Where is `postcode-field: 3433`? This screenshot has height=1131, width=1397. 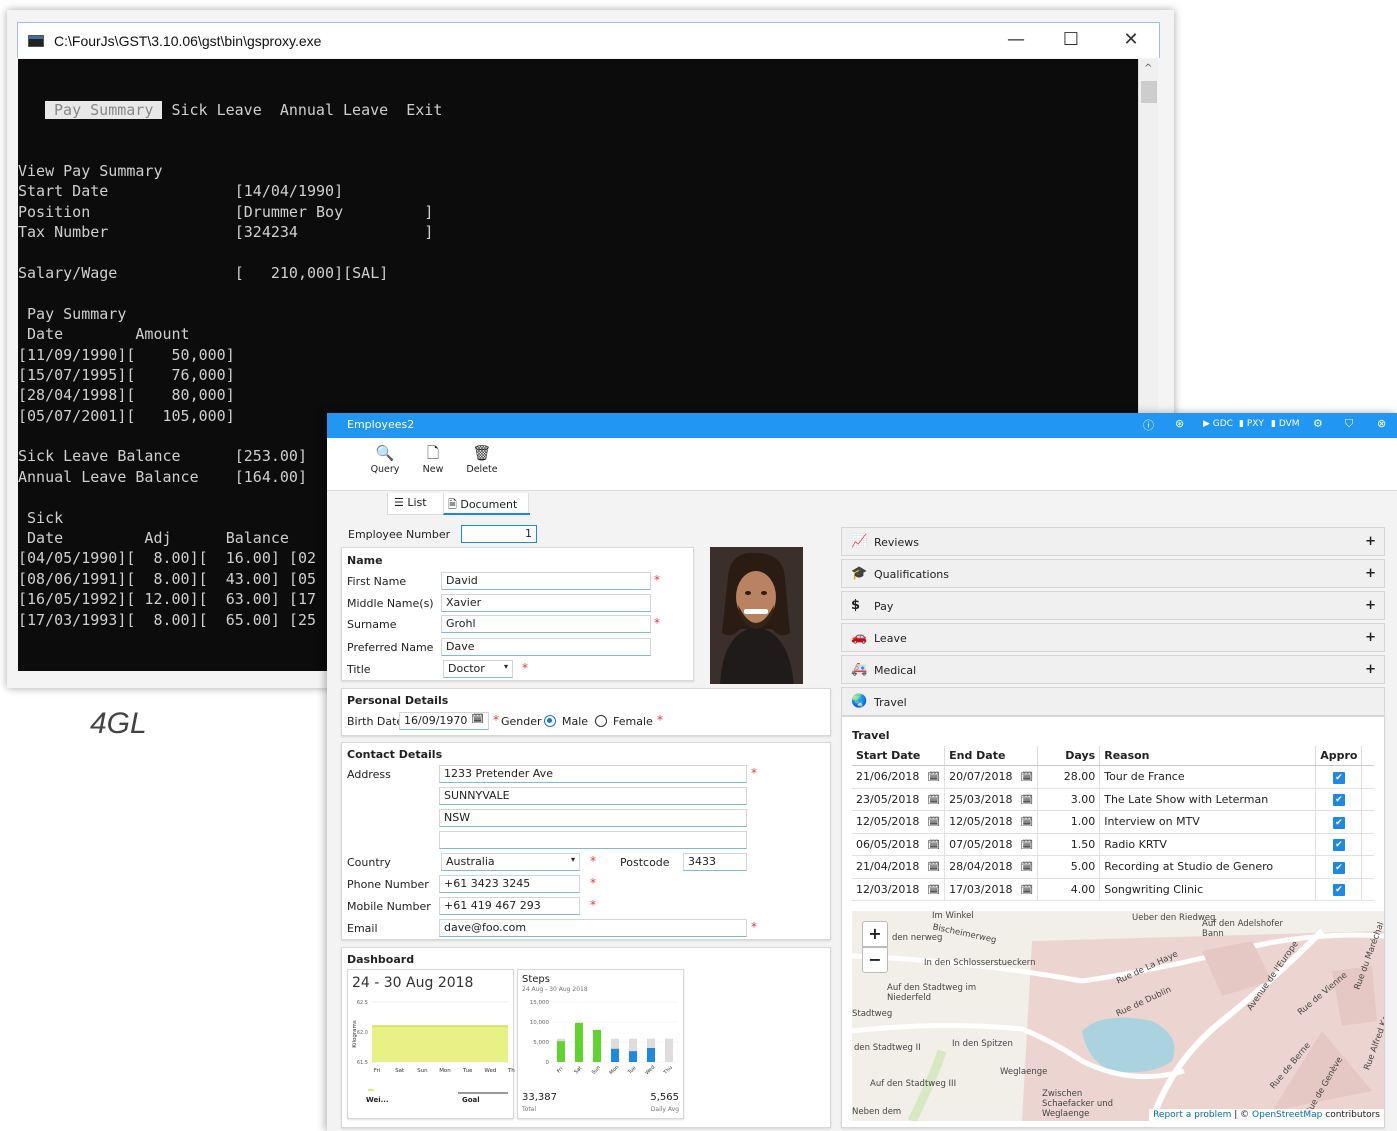 postcode-field: 3433 is located at coordinates (715, 862).